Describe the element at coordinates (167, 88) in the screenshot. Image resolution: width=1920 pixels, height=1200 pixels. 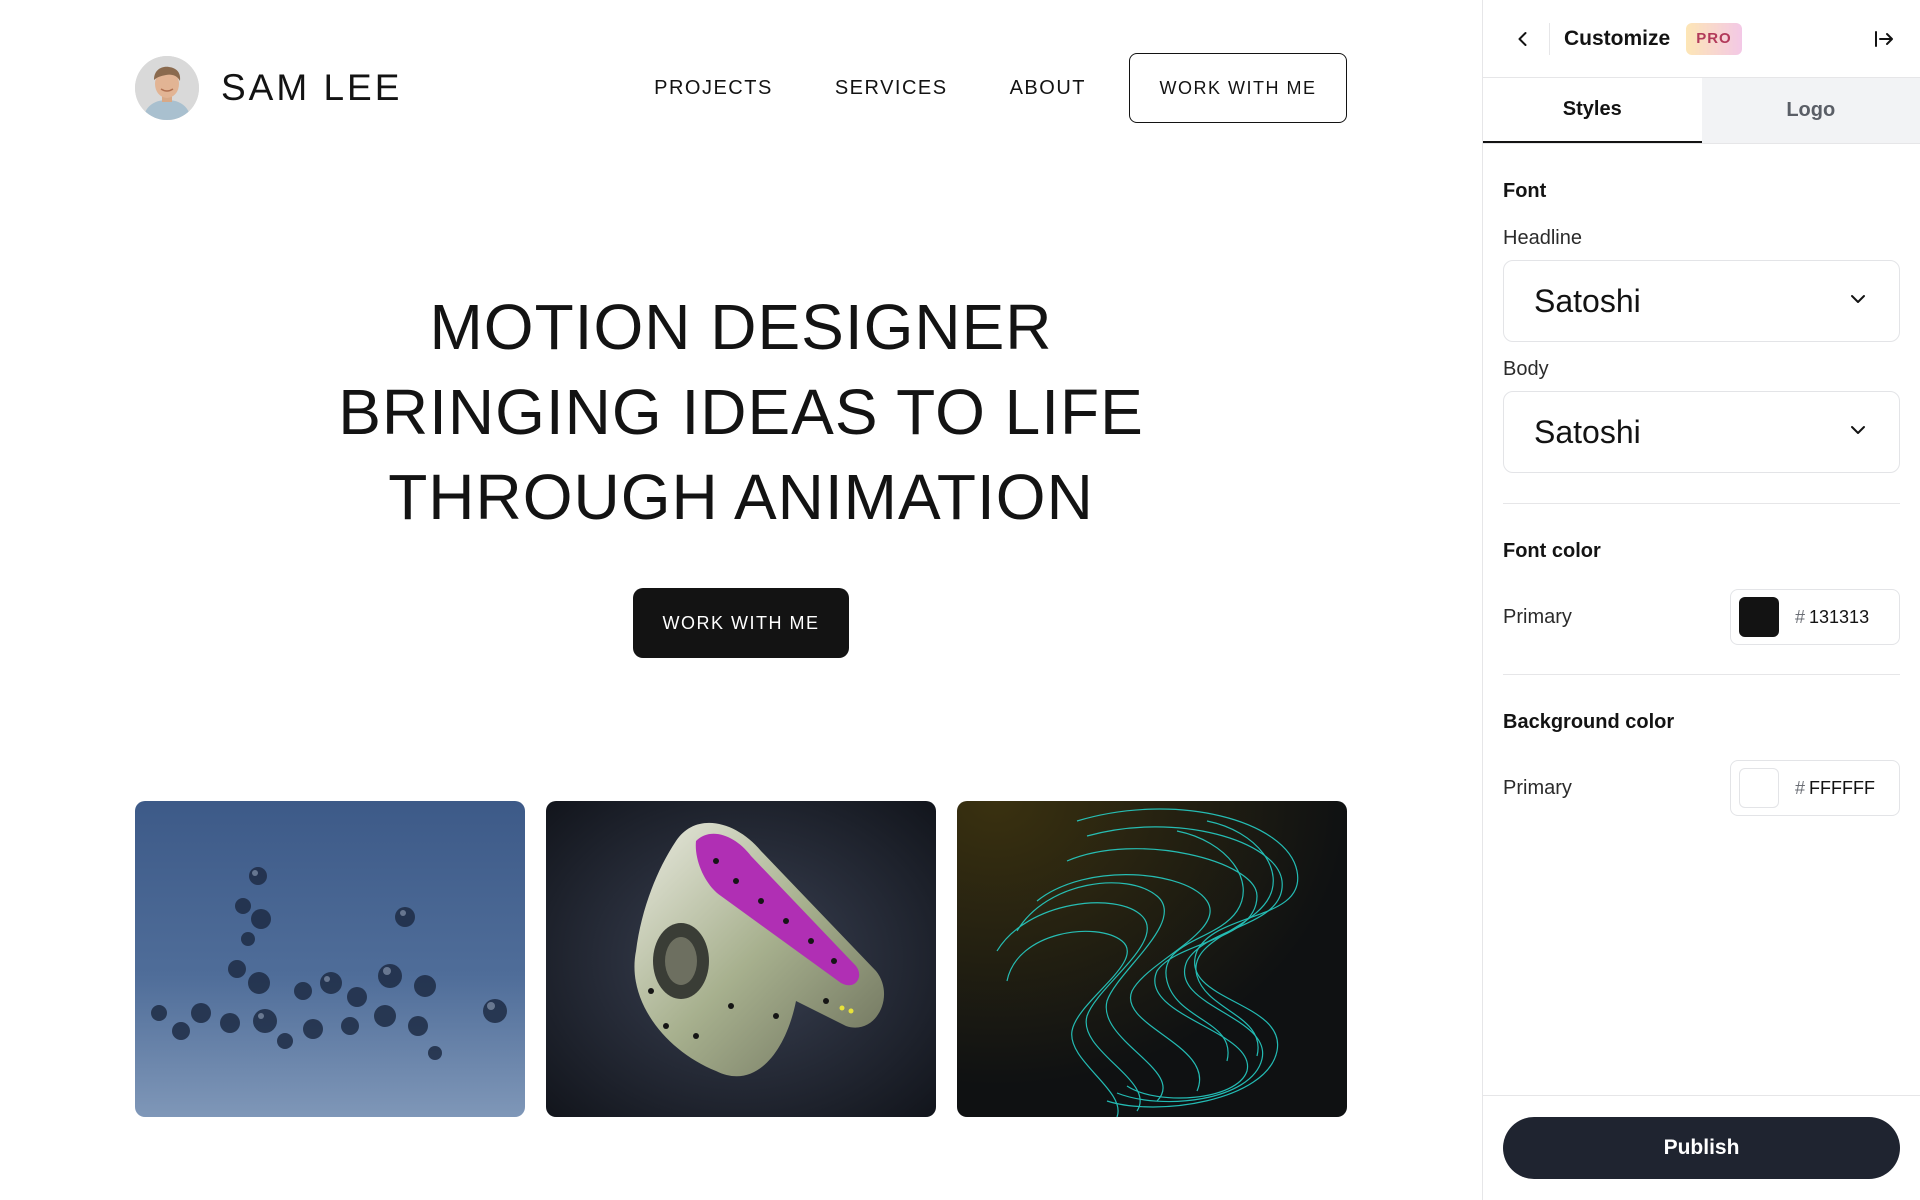
I see `avatar` at that location.